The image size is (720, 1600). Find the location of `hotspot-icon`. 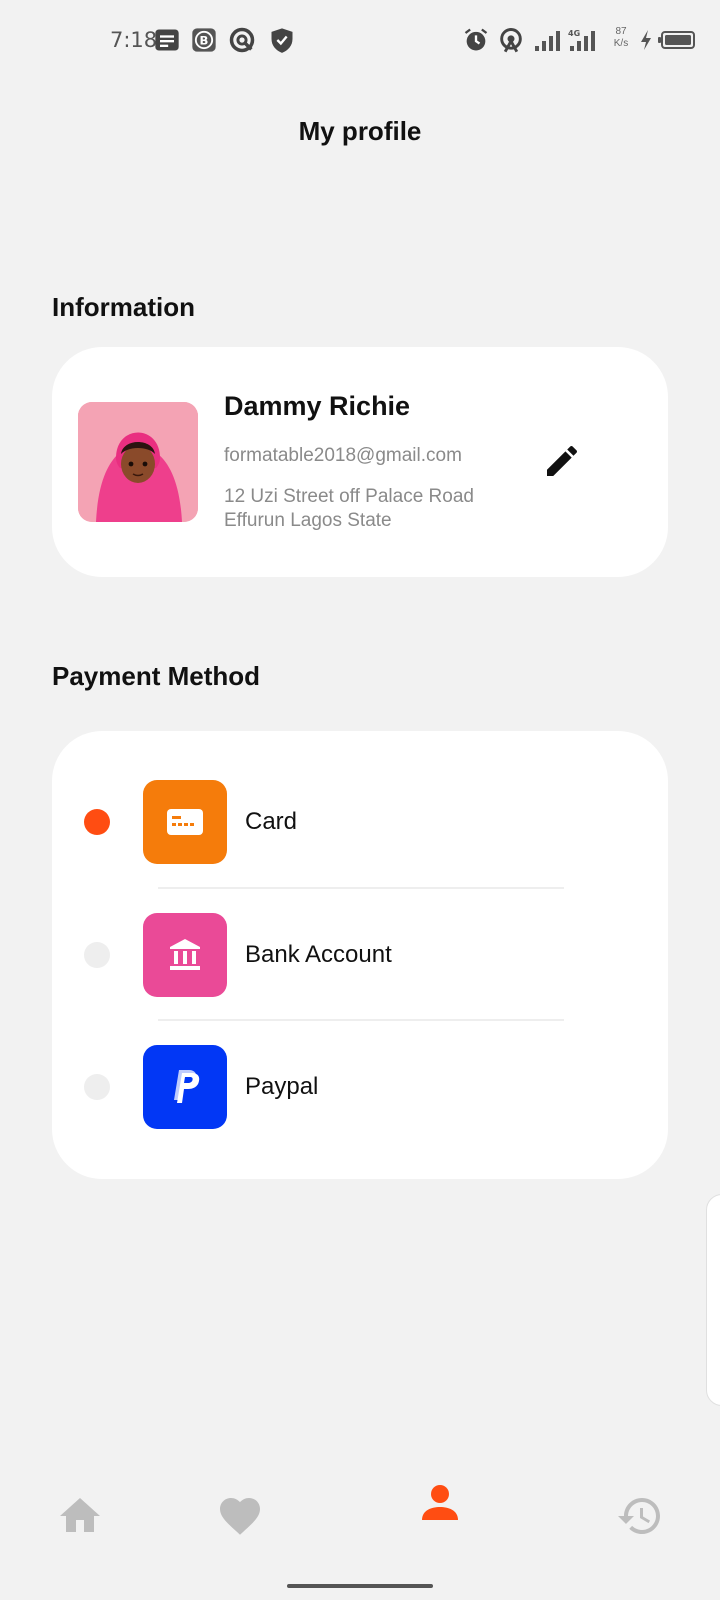

hotspot-icon is located at coordinates (511, 40).